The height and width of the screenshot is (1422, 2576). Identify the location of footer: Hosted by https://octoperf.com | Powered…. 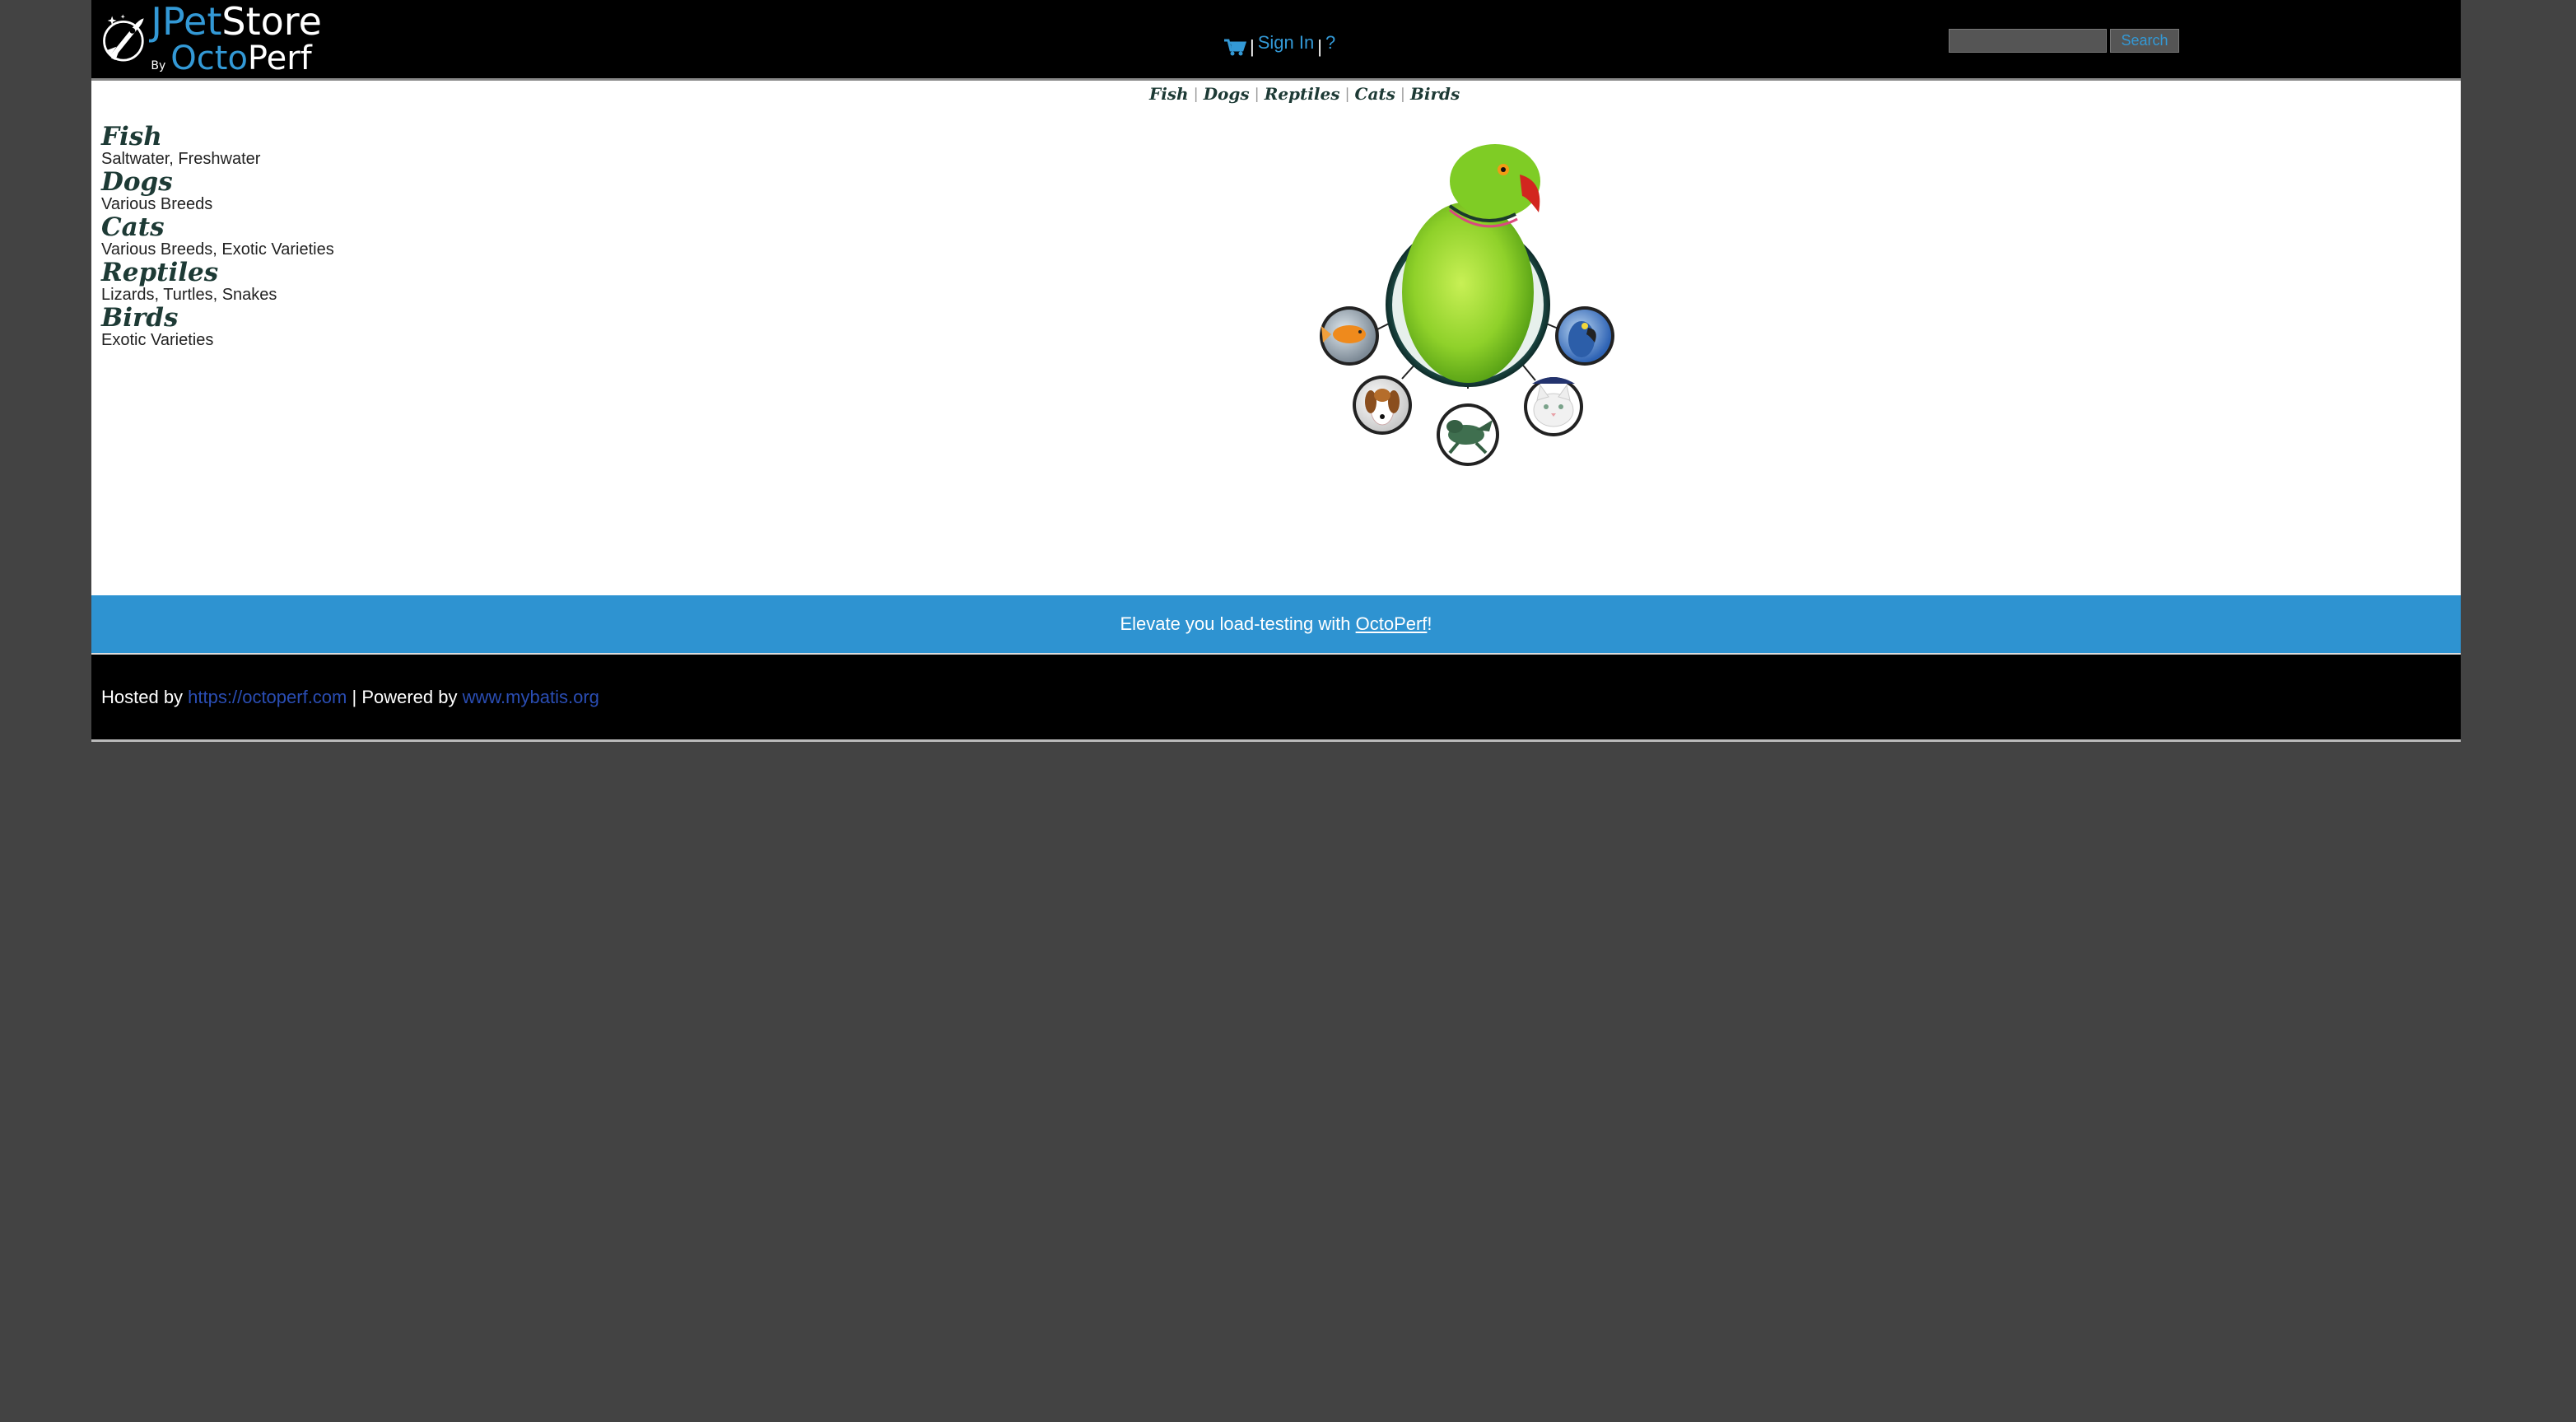
(1276, 698).